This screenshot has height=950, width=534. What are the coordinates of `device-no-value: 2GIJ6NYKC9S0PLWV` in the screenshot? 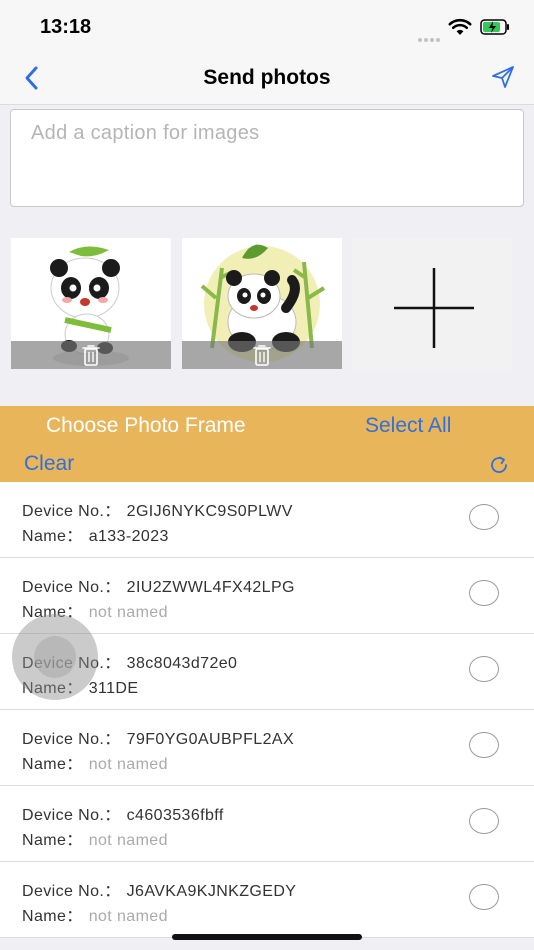 It's located at (209, 511).